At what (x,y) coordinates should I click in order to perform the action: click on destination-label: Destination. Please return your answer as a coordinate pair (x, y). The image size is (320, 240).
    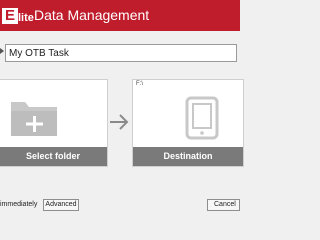
    Looking at the image, I should click on (188, 156).